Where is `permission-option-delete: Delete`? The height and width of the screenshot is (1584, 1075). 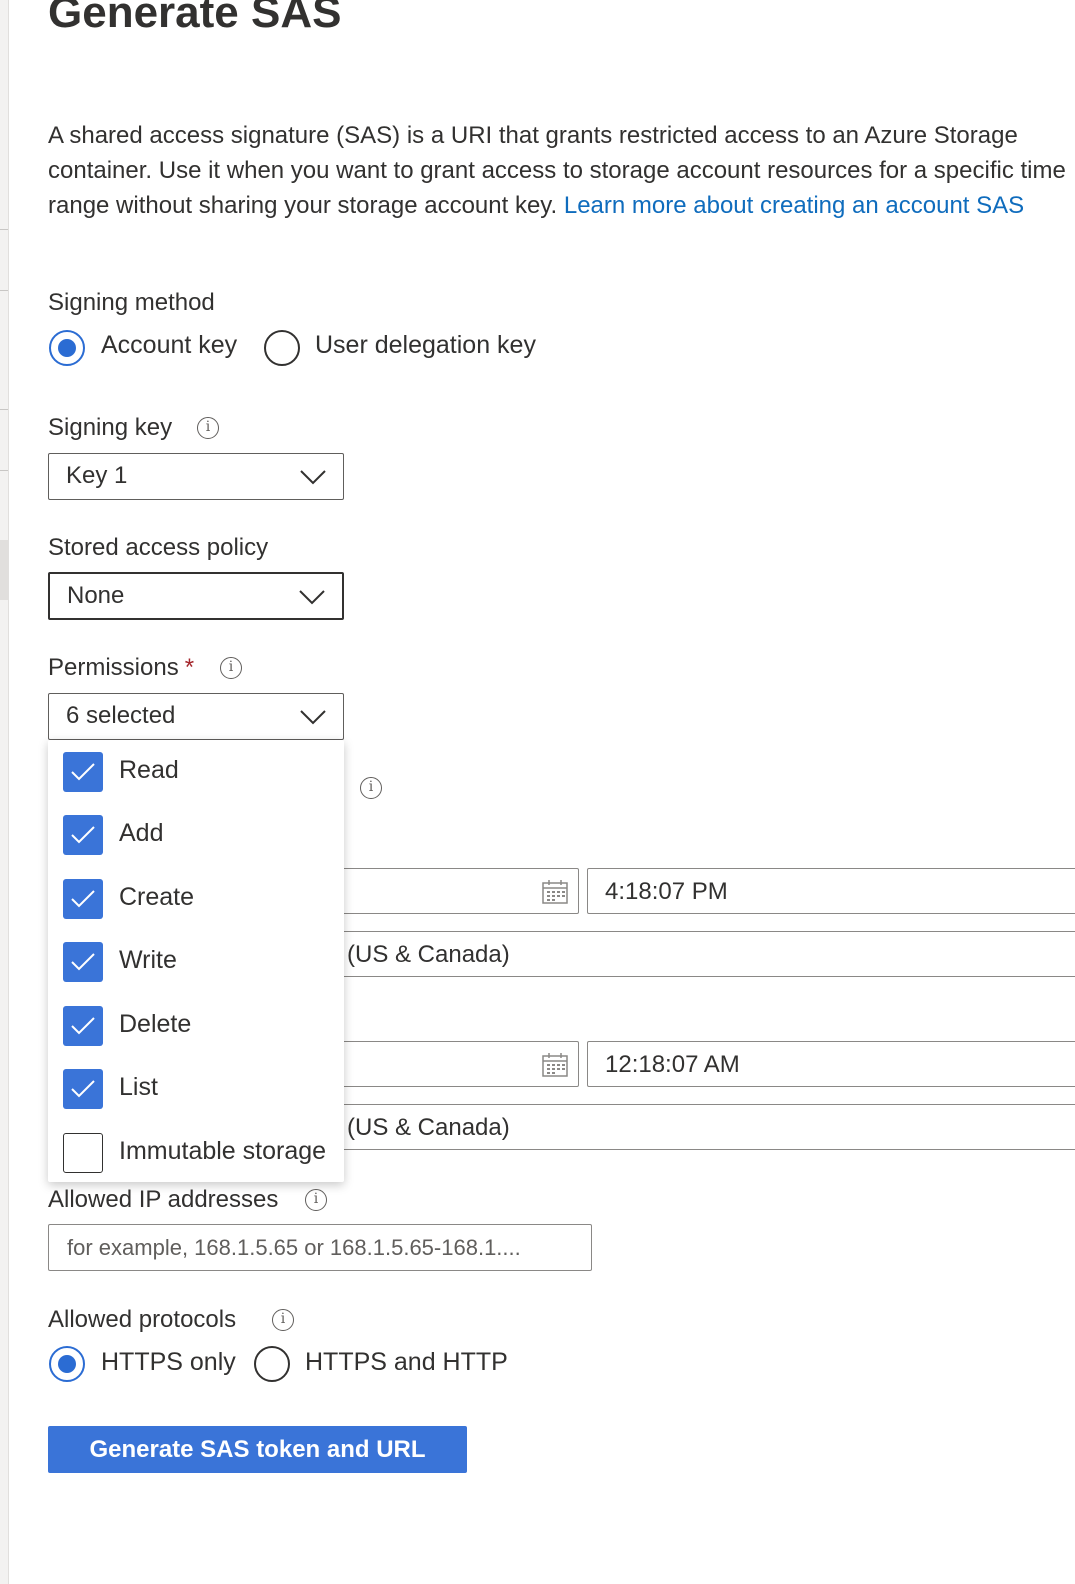 permission-option-delete: Delete is located at coordinates (196, 1025).